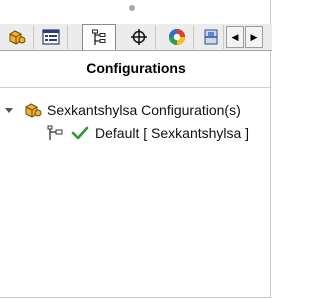 Image resolution: width=320 pixels, height=299 pixels. Describe the element at coordinates (172, 133) in the screenshot. I see `tree-child-label: Default [ Sexkantshylsa ]` at that location.